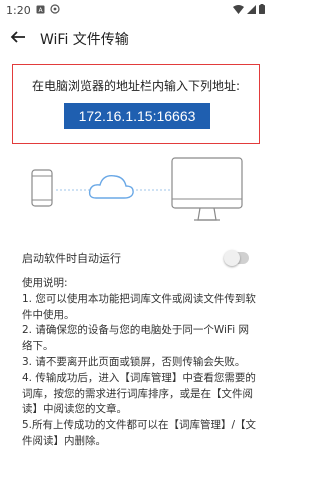 The image size is (320, 480). Describe the element at coordinates (71, 258) in the screenshot. I see `autorun-label: 启动软件时自动运行` at that location.